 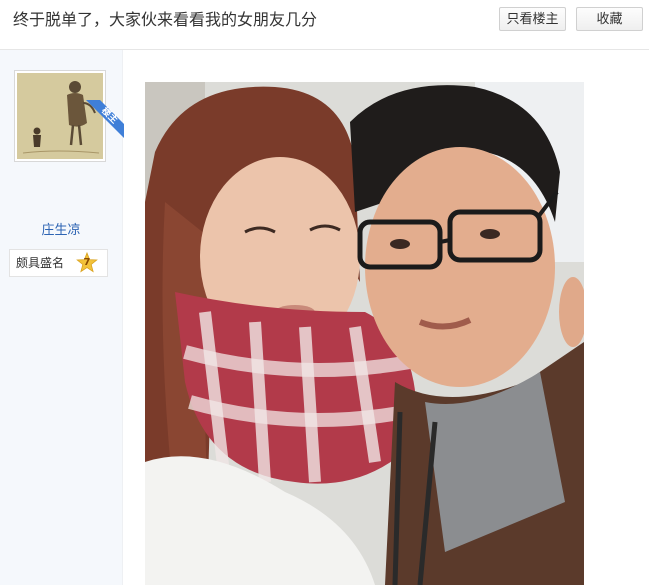 I want to click on author-level: 颇具盛名 7, so click(x=58, y=263).